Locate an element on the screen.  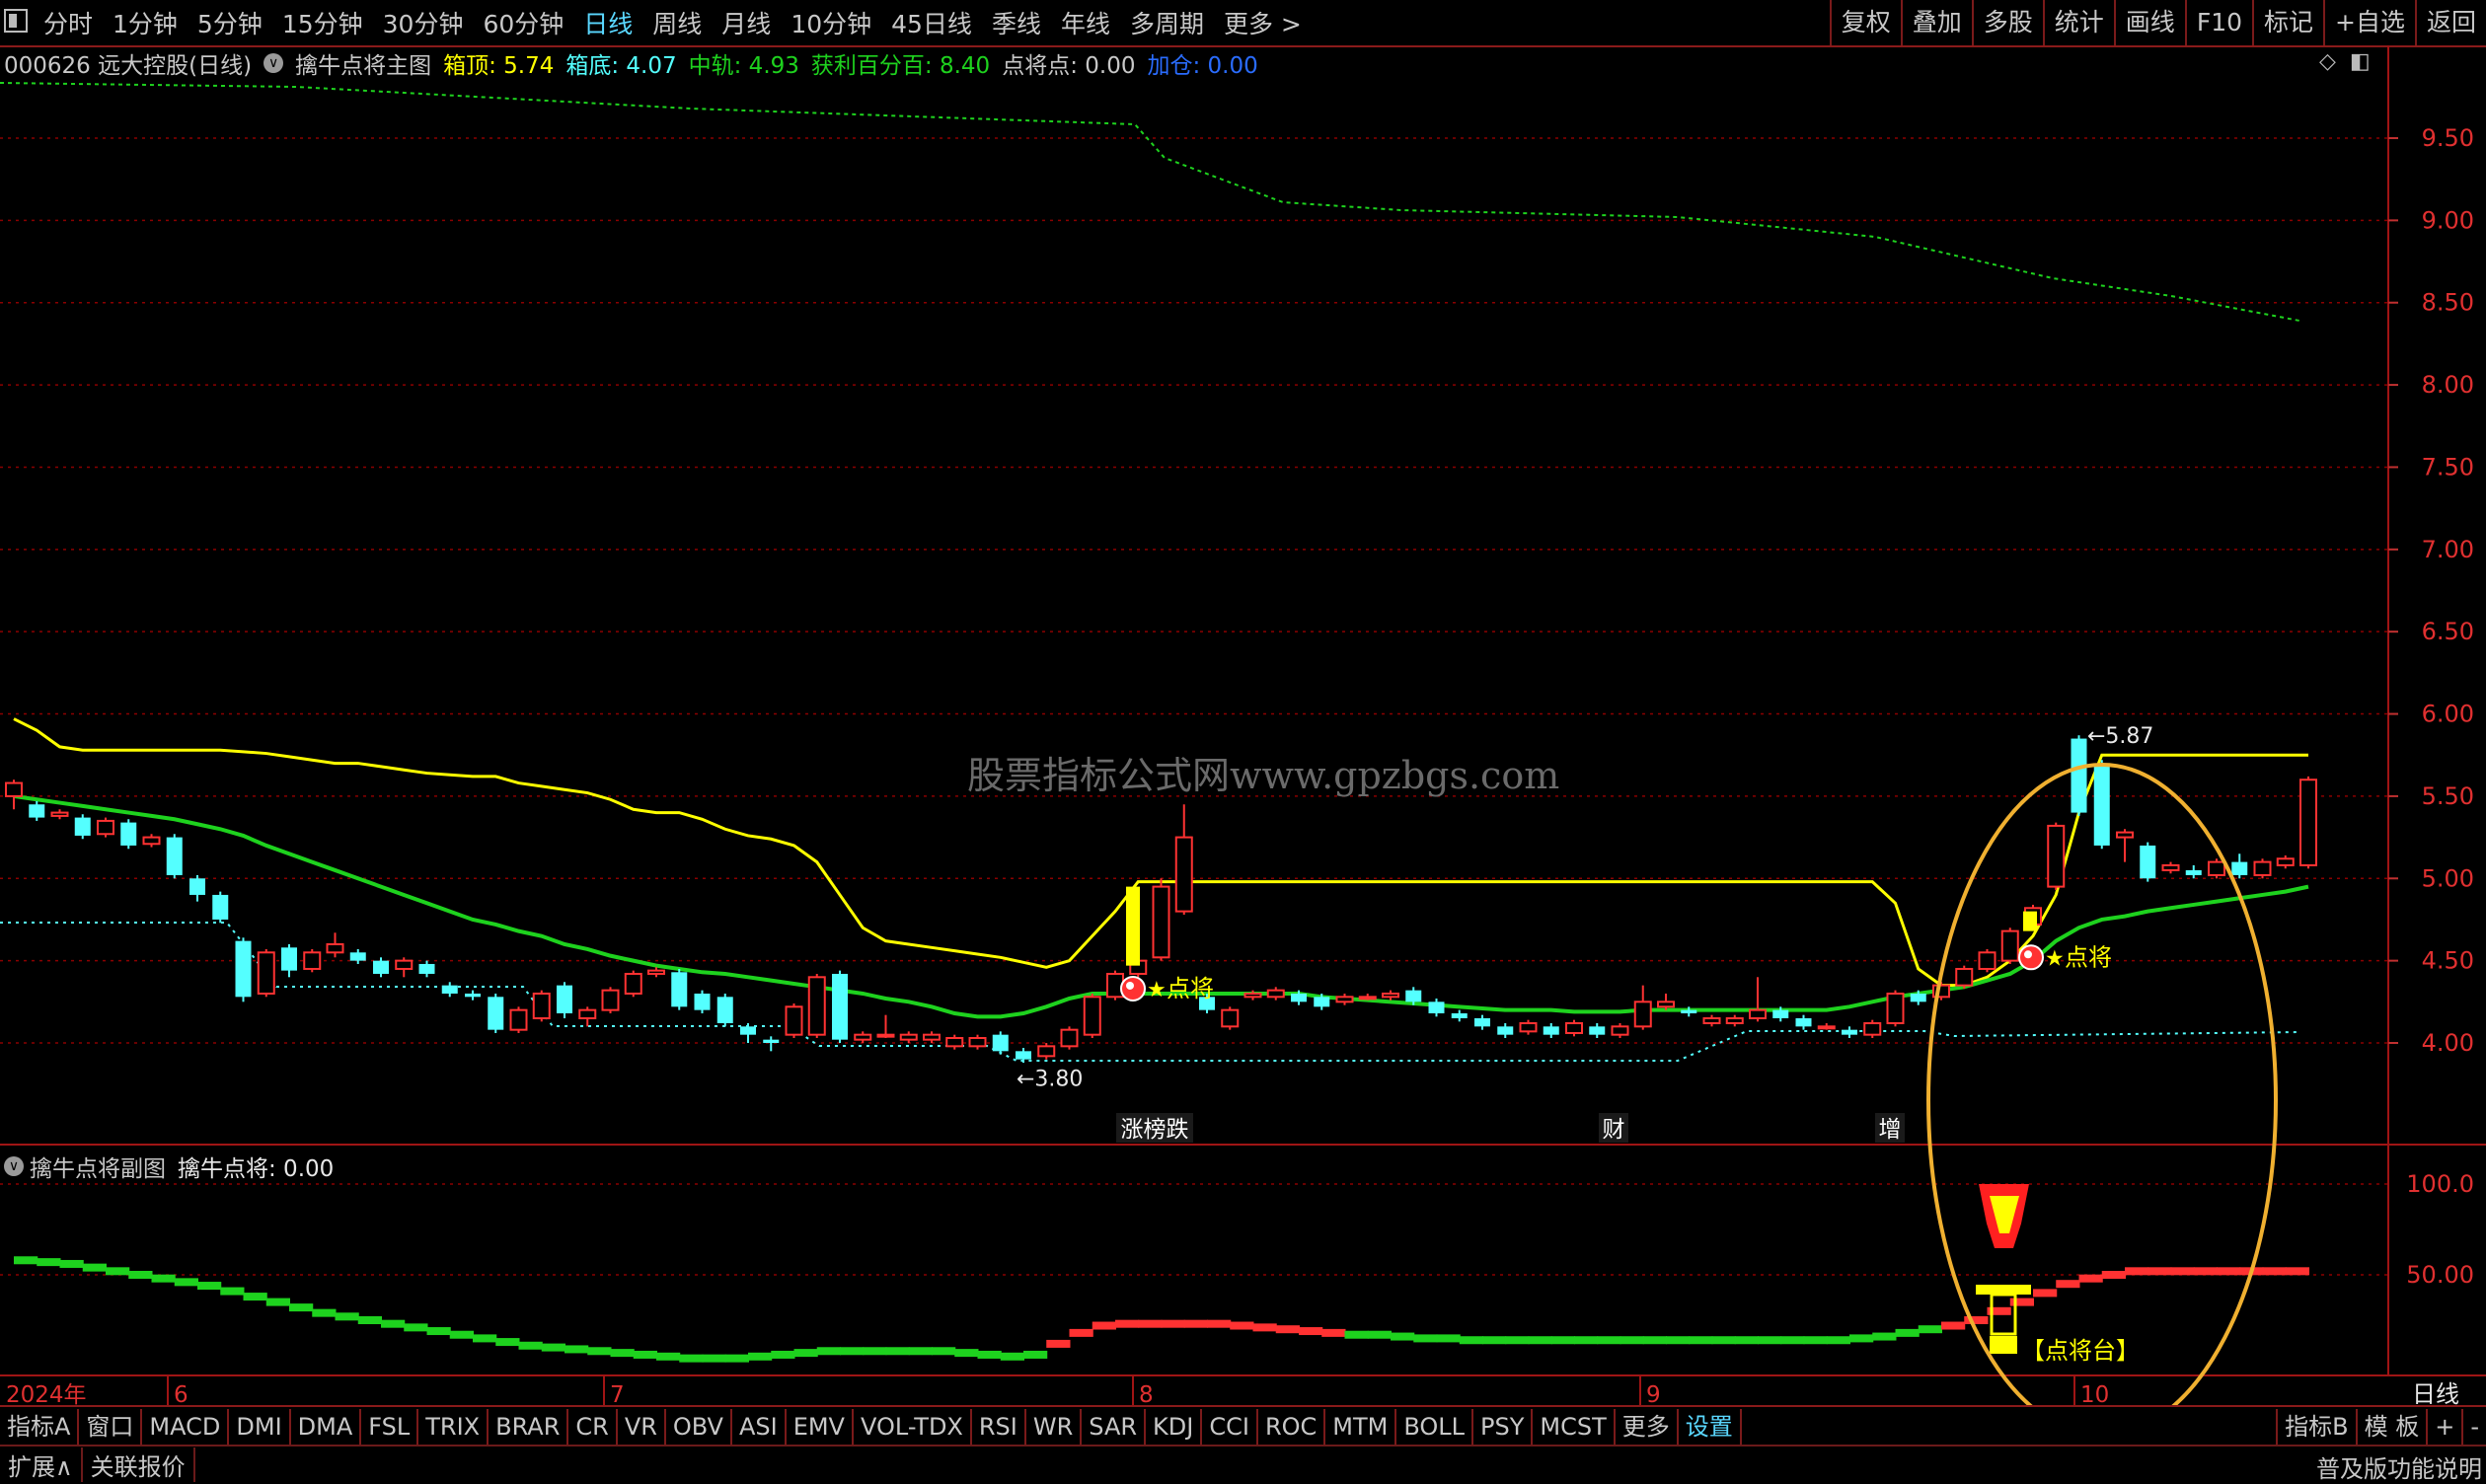
y-tick-label: 5.00 is located at coordinates (2448, 878).